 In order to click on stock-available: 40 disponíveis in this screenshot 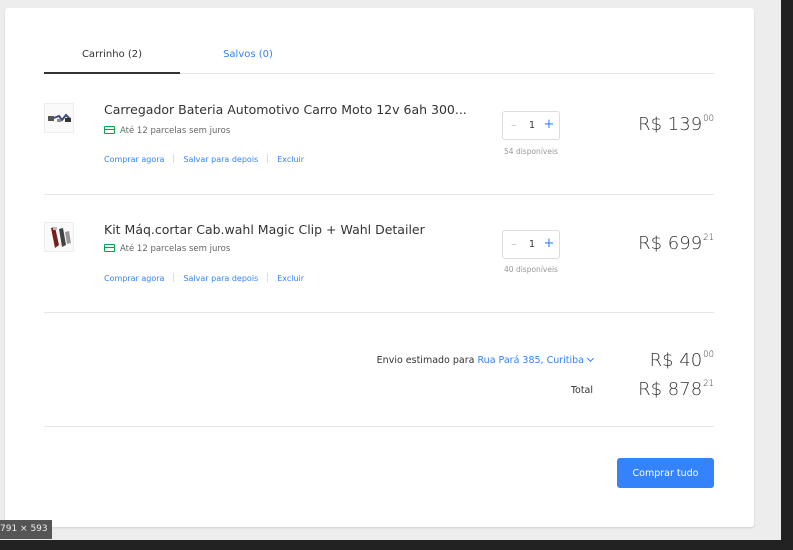, I will do `click(531, 269)`.